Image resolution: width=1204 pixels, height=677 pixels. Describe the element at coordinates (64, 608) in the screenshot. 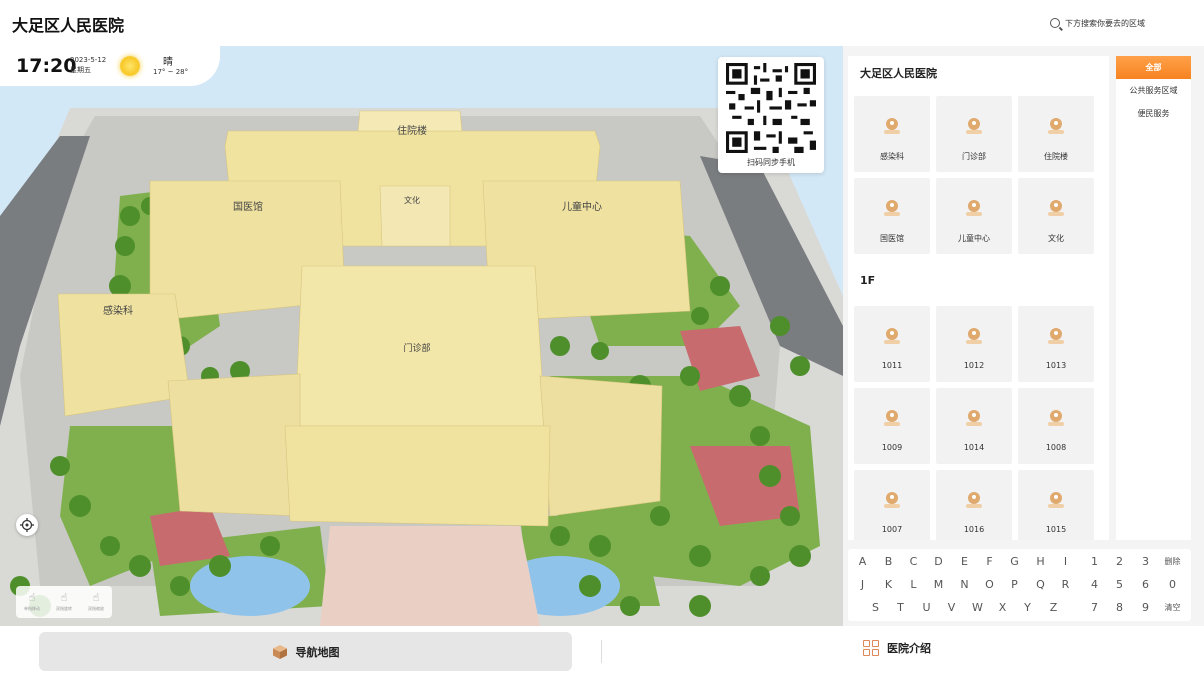

I see `gesture-label: 双指旋转` at that location.